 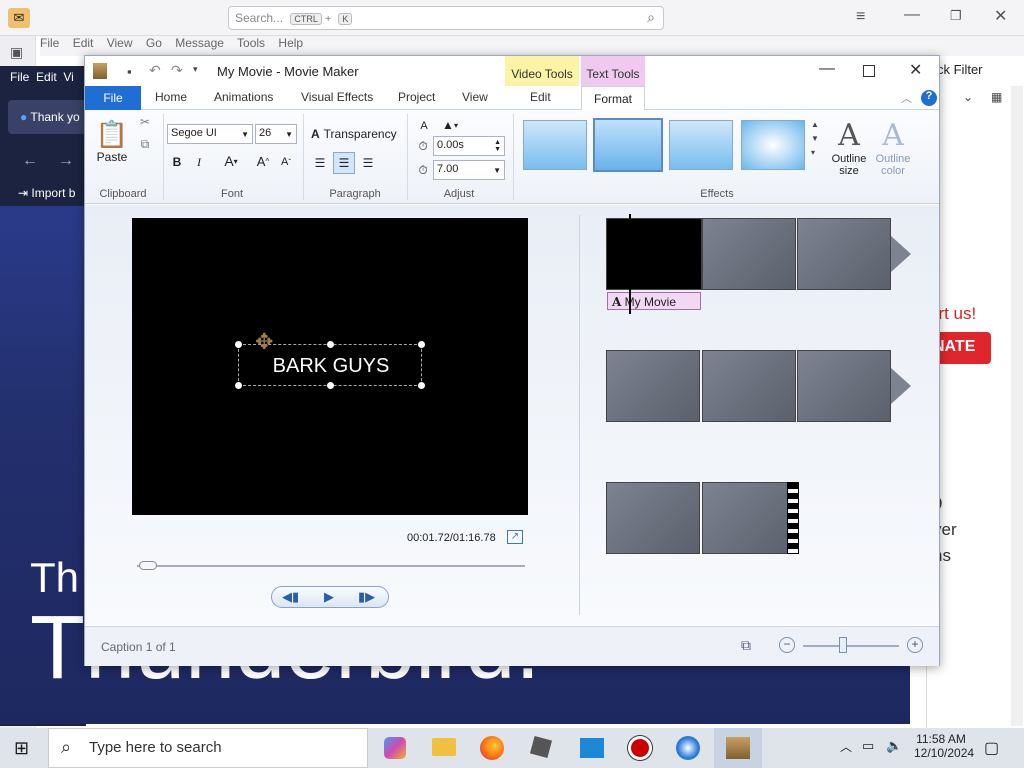 I want to click on clock: 11:58 AM 12/10/2024, so click(x=944, y=746).